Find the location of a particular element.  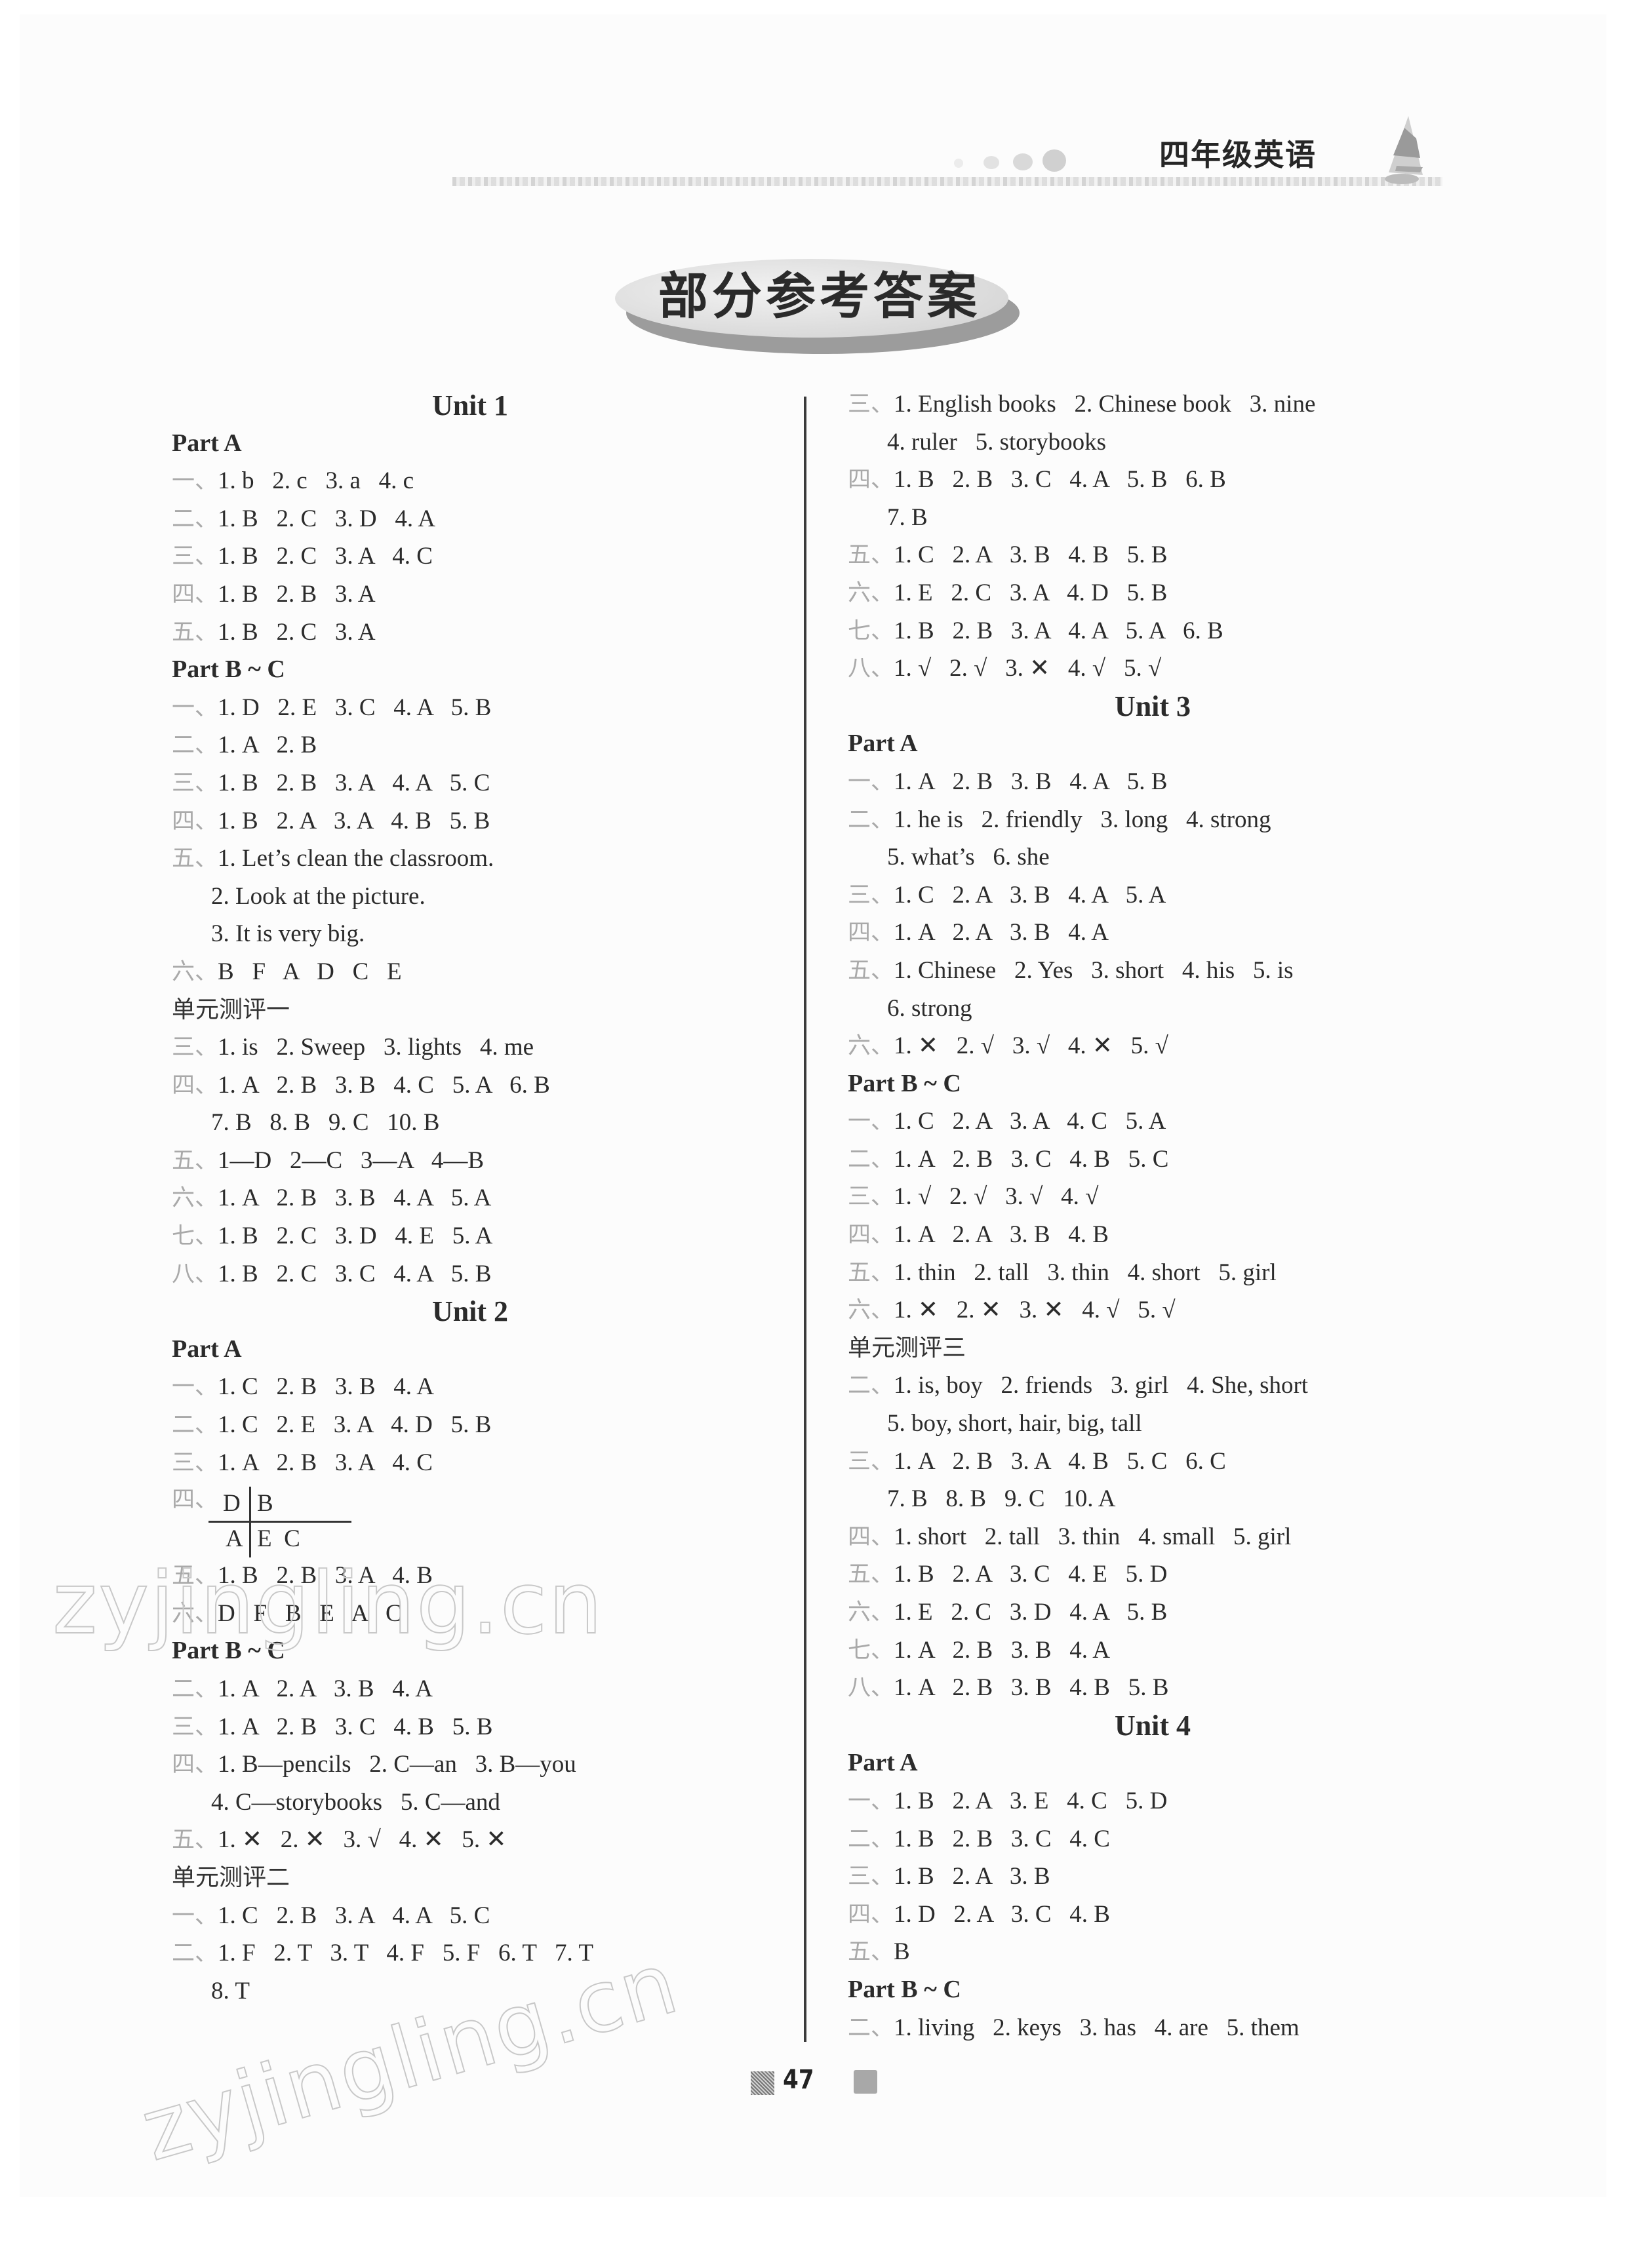

answer-line: 三、1. B 2. A 3. B is located at coordinates (1153, 1877).